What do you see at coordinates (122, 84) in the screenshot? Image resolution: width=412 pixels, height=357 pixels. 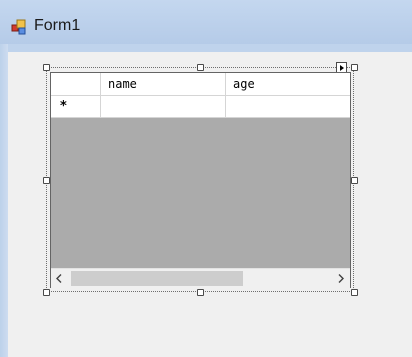 I see `column-header-label: name` at bounding box center [122, 84].